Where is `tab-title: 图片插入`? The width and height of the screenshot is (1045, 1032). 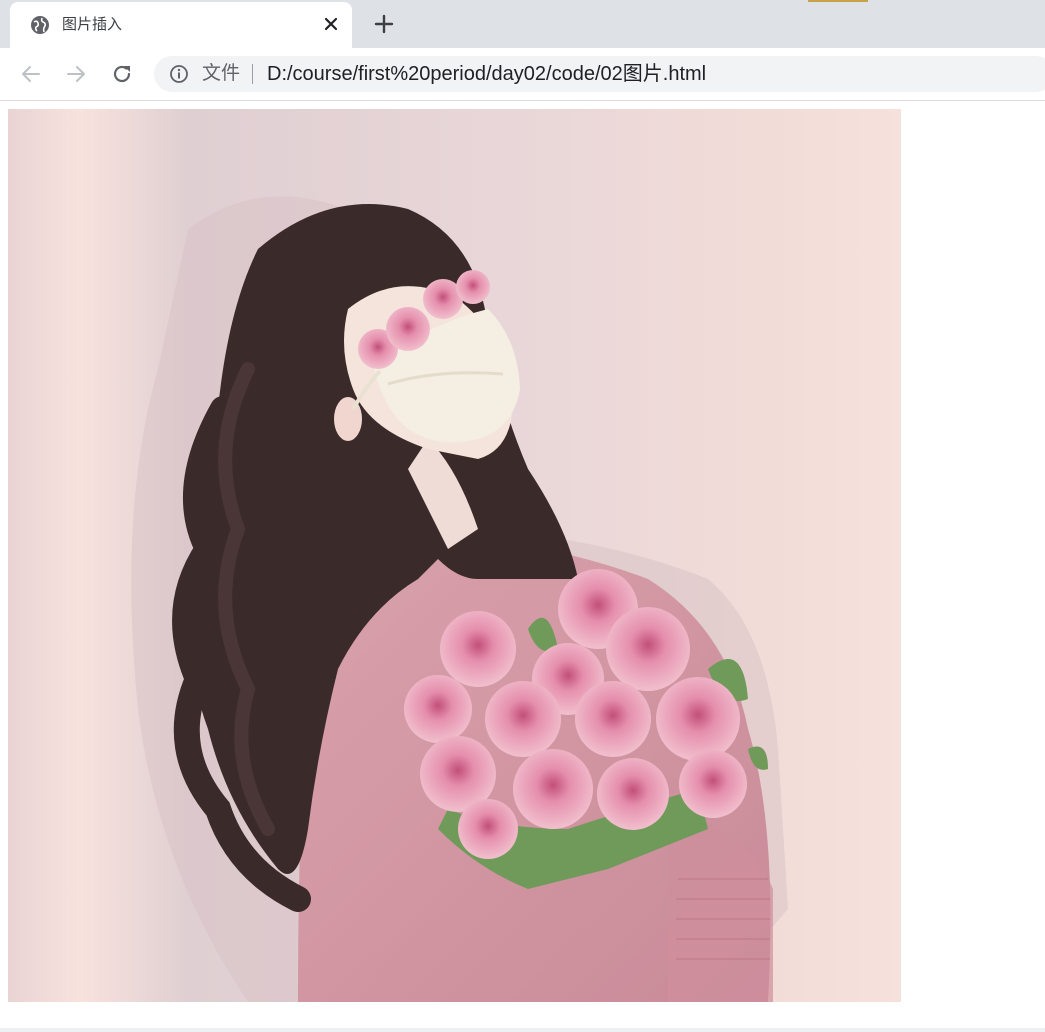 tab-title: 图片插入 is located at coordinates (92, 24).